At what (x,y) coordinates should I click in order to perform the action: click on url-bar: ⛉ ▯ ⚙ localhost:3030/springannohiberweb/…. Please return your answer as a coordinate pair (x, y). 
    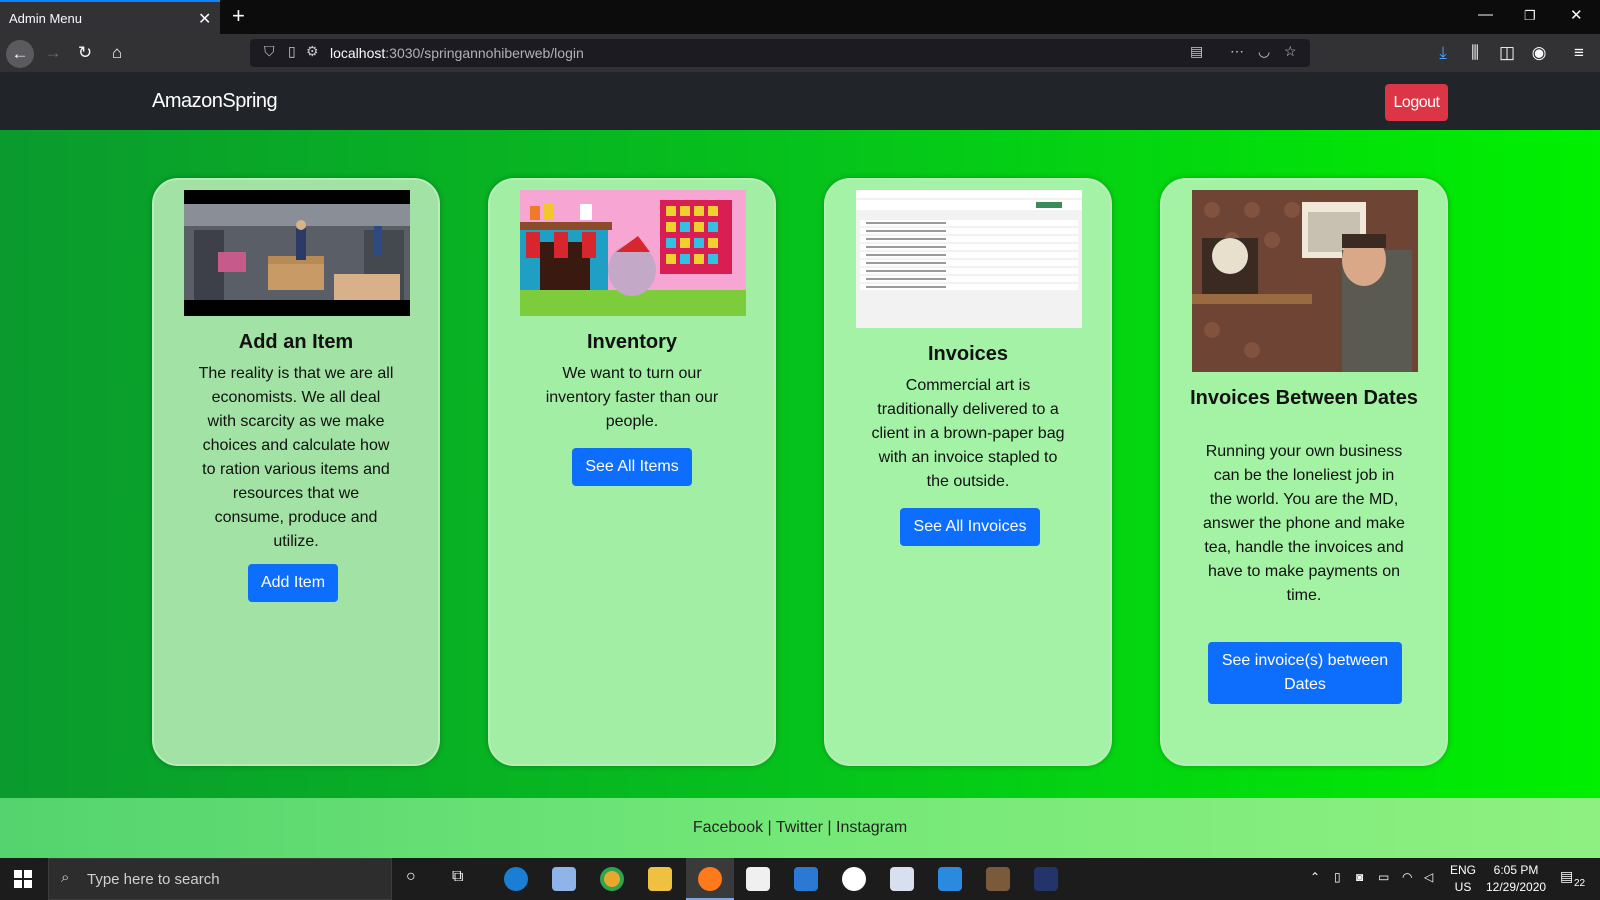
    Looking at the image, I should click on (780, 53).